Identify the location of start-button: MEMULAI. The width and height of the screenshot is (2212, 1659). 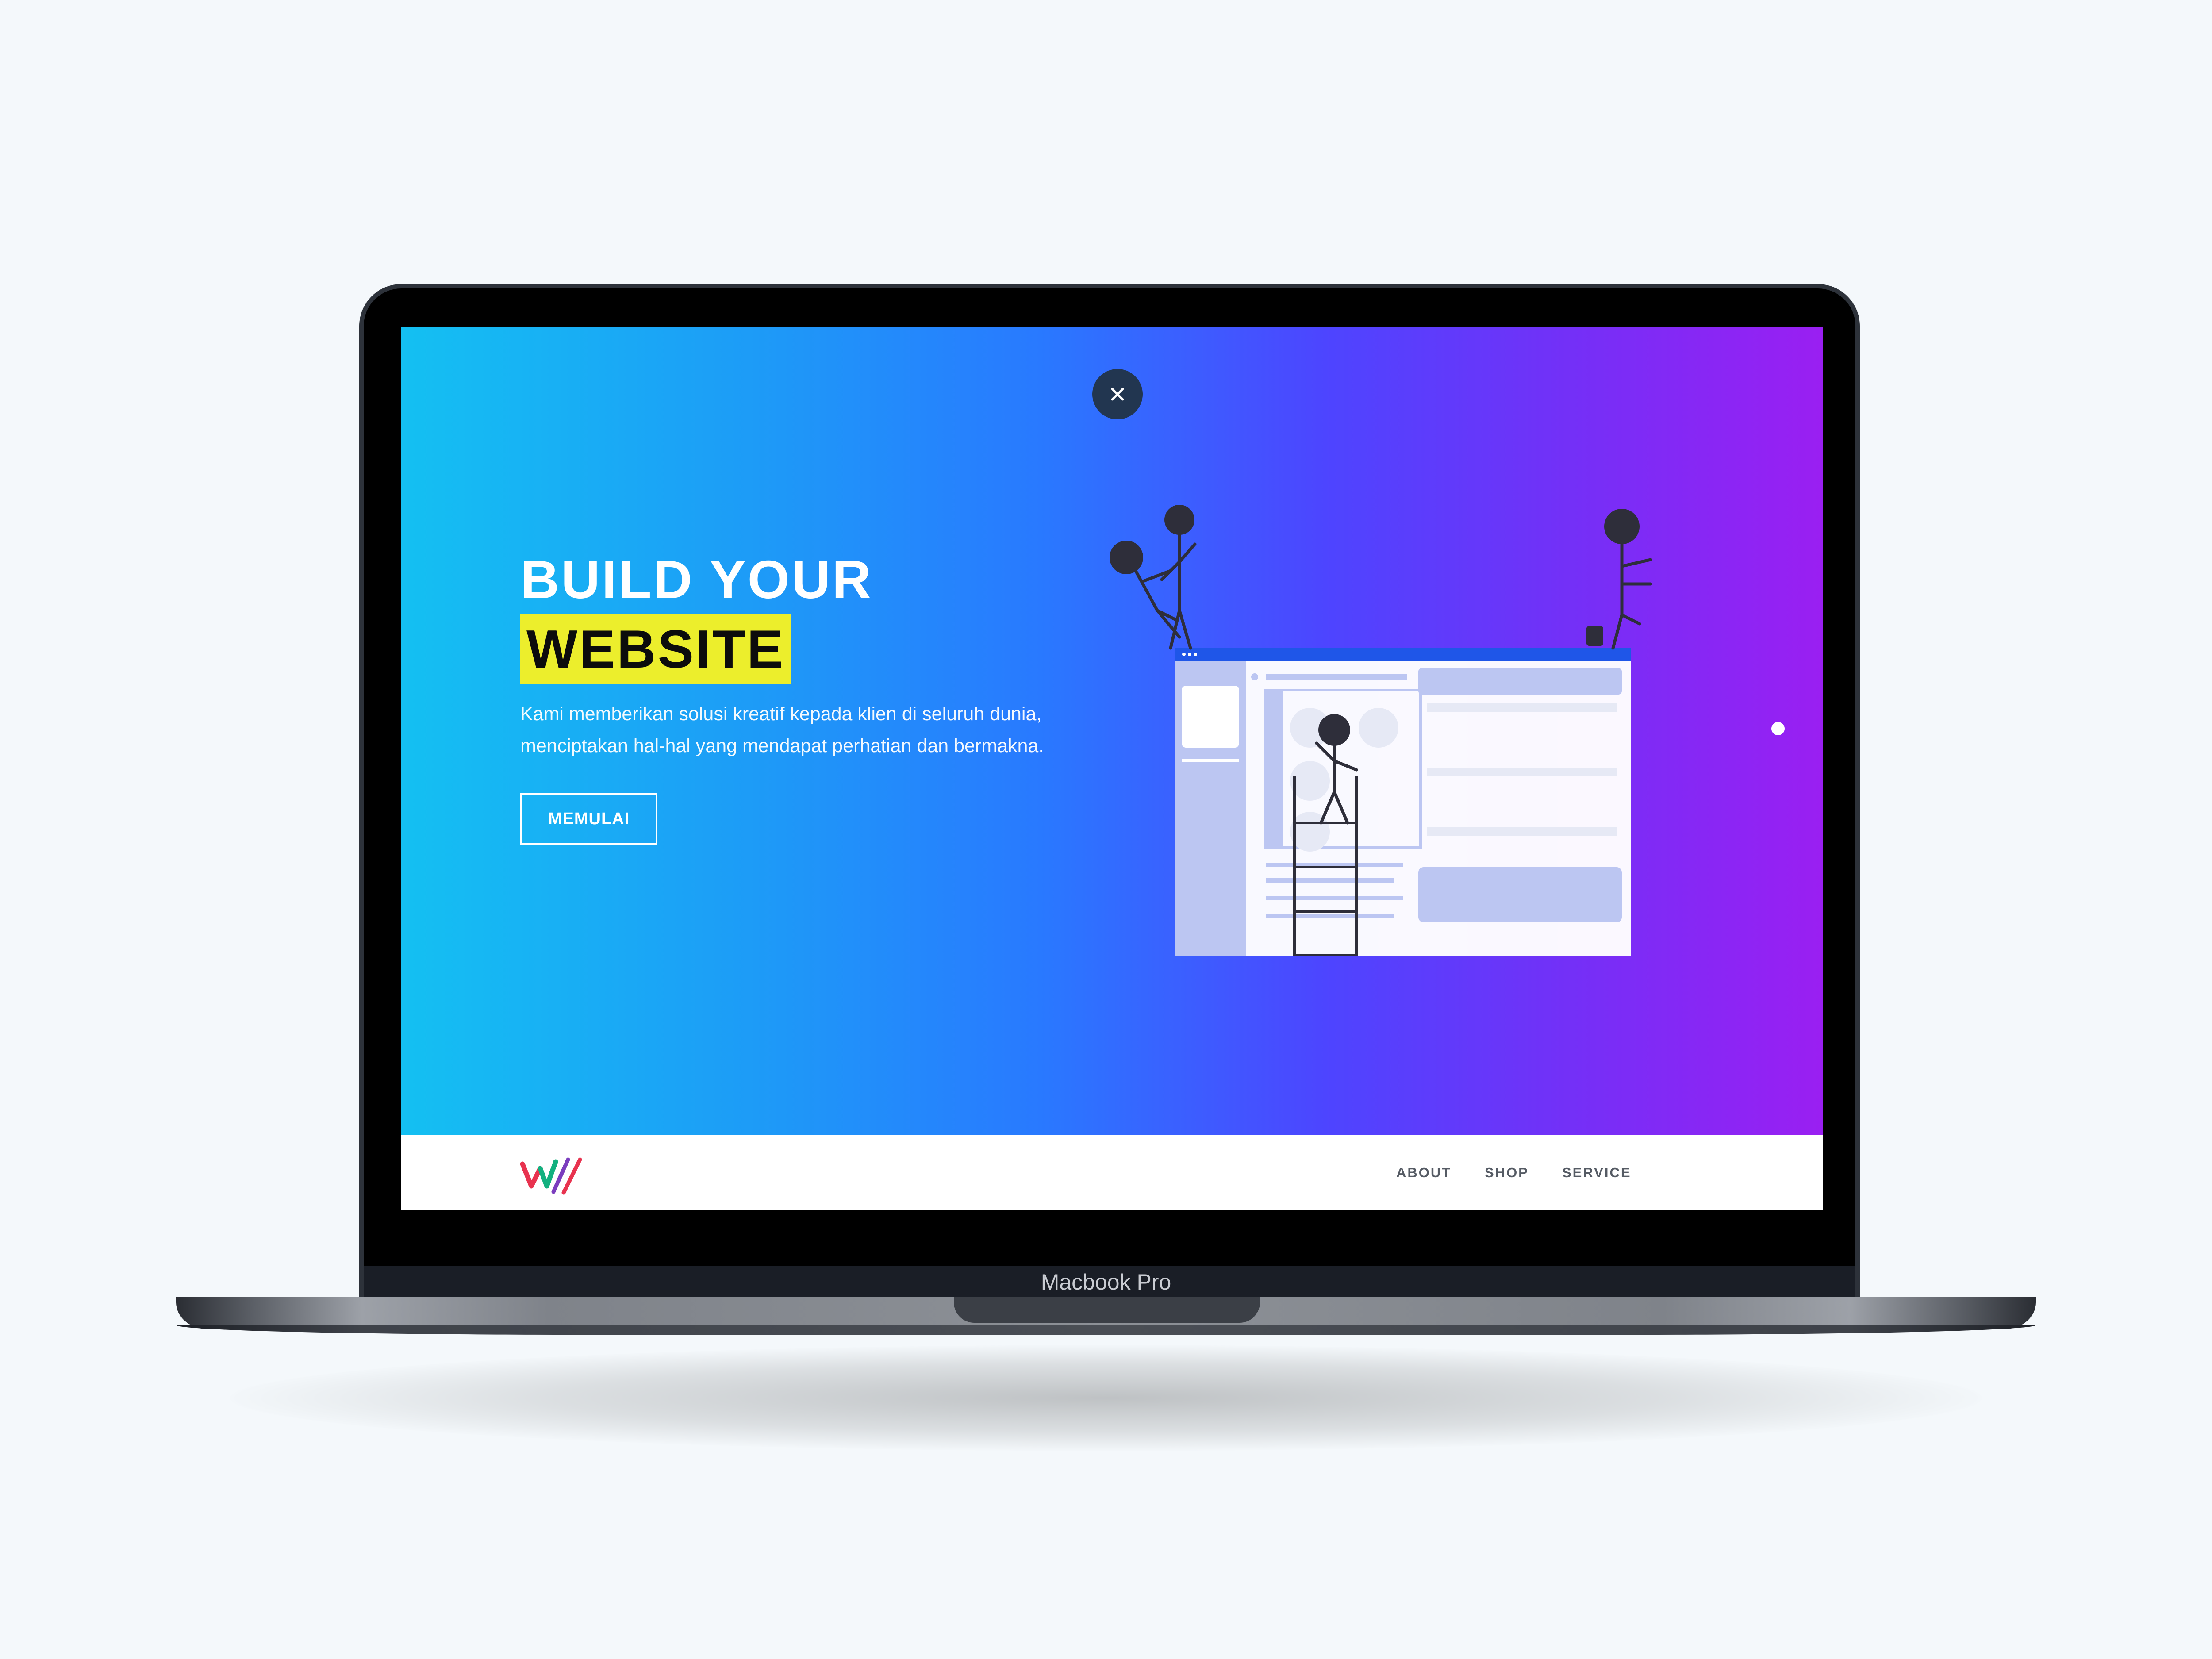
(588, 819).